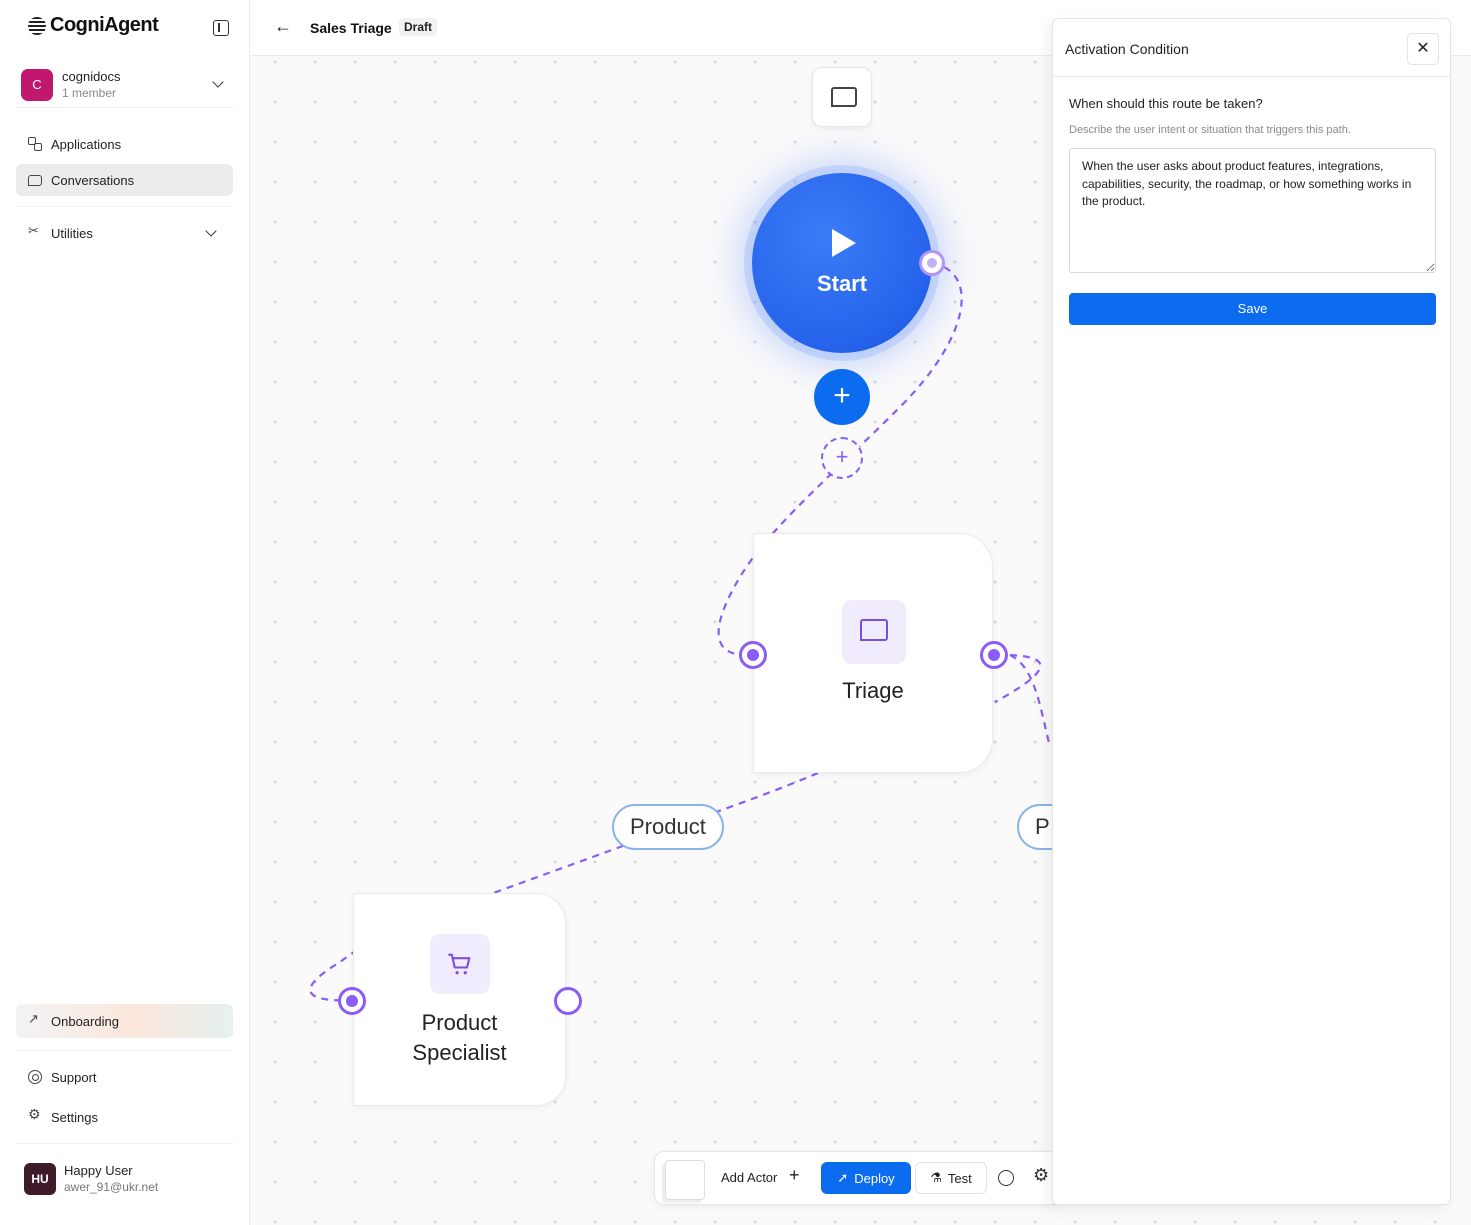  Describe the element at coordinates (98, 1170) in the screenshot. I see `user-name: Happy User` at that location.